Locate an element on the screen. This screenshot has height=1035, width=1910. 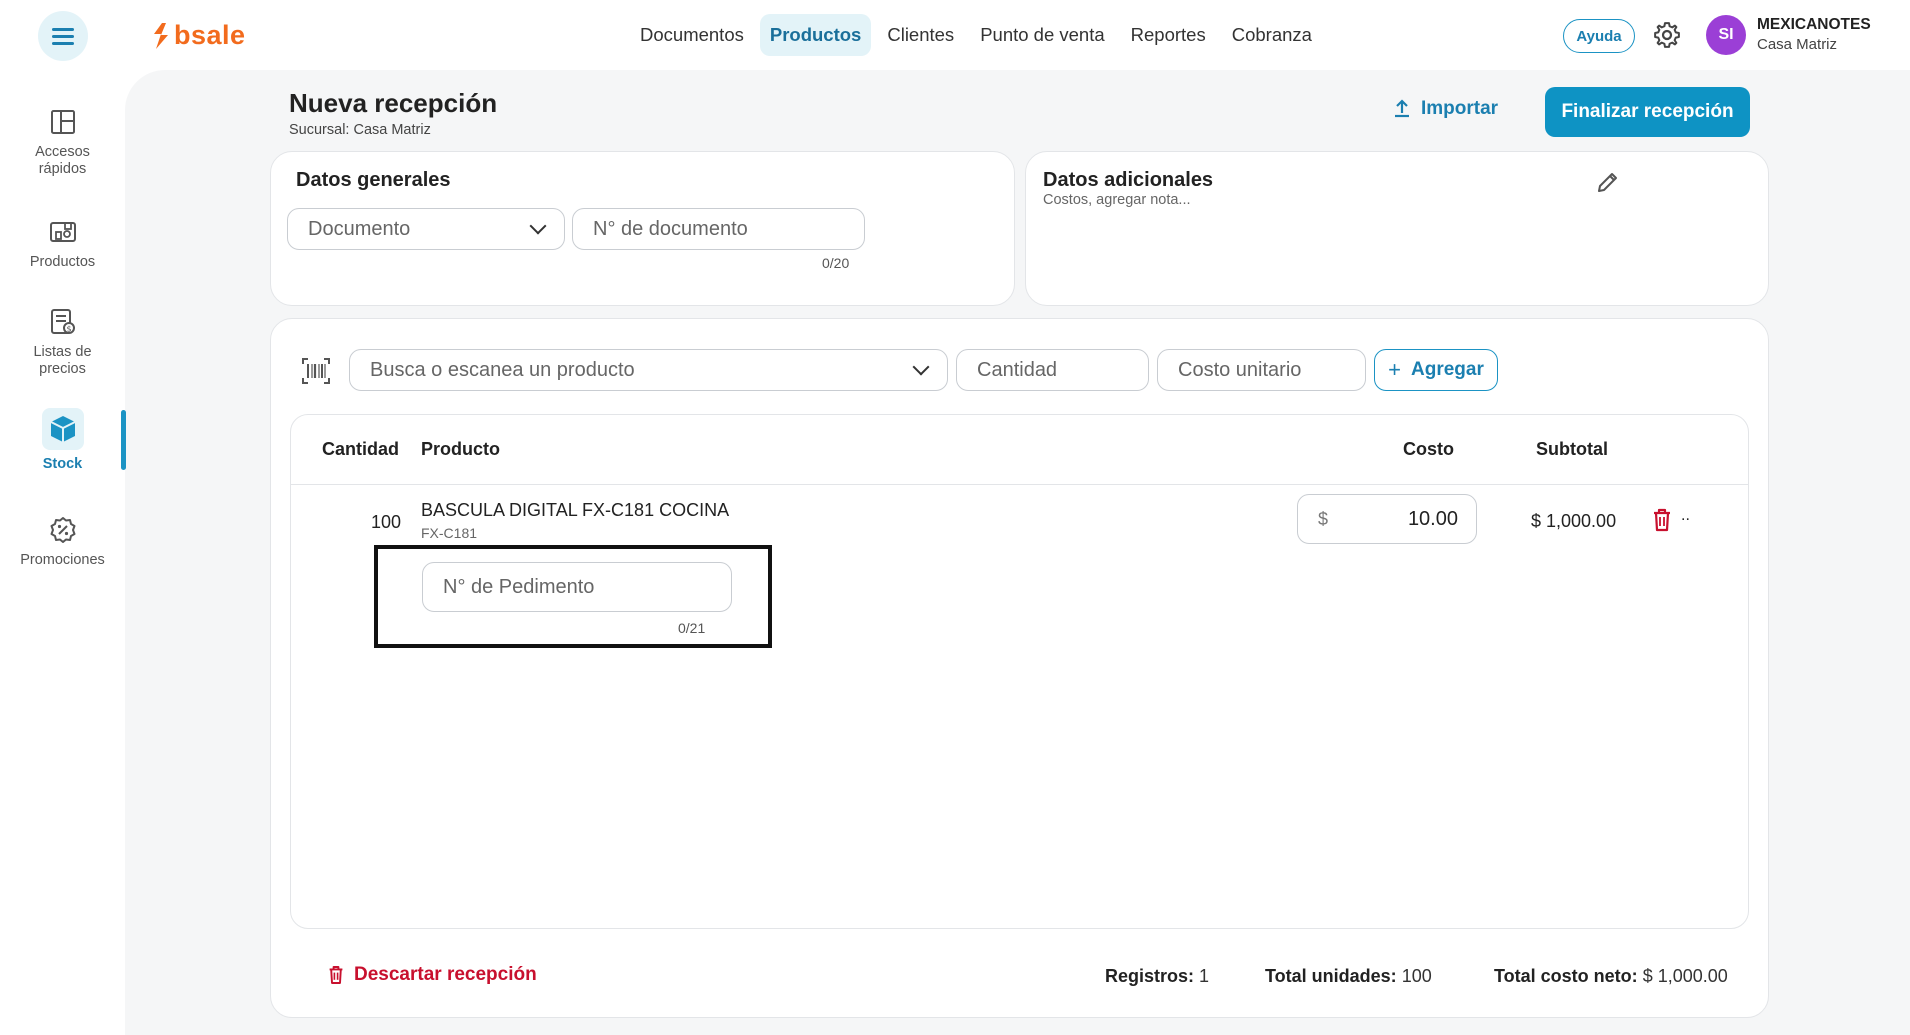
help-button: Ayuda is located at coordinates (1599, 36).